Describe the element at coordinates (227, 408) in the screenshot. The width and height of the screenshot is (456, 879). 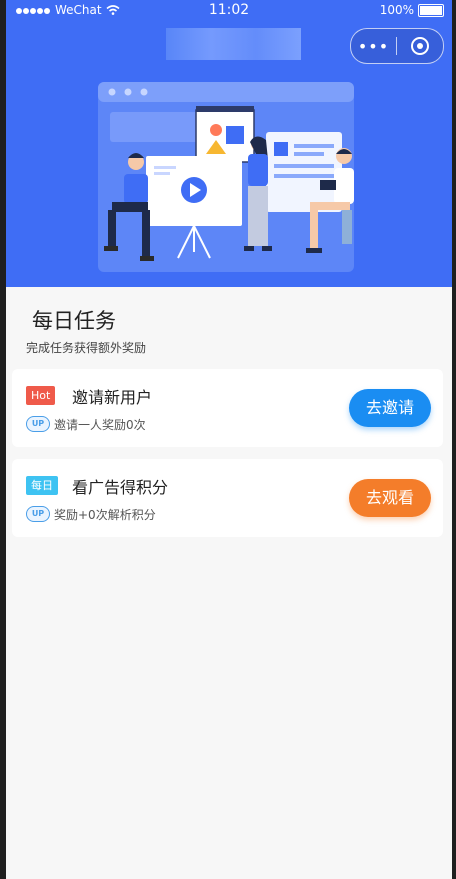
I see `task-card-invite: Hot 邀请新用户 UP 邀请一人奖励0次 去邀请` at that location.